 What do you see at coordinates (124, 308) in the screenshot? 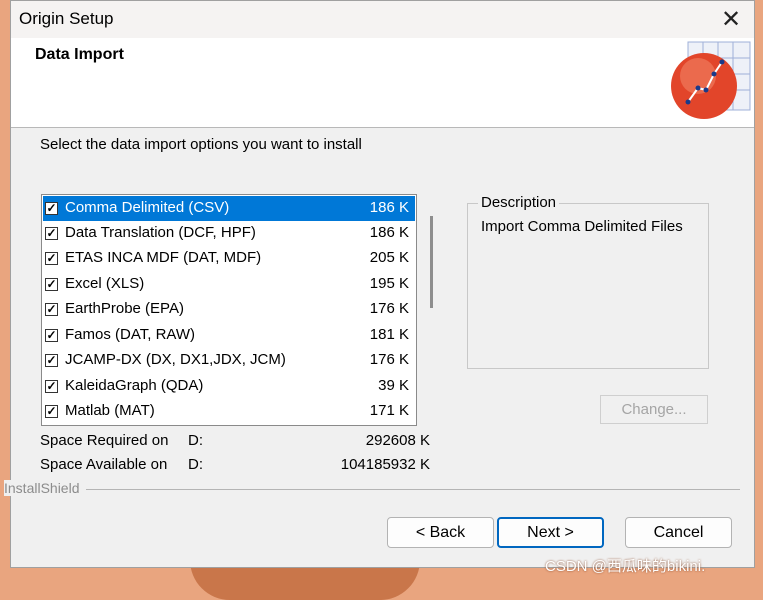
I see `list-item-label: EarthProbe (EPA)` at bounding box center [124, 308].